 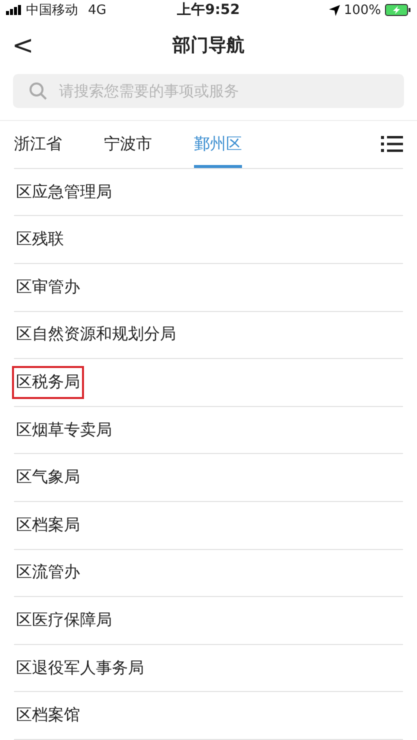 I want to click on carrier-name: 中国移动, so click(x=52, y=11).